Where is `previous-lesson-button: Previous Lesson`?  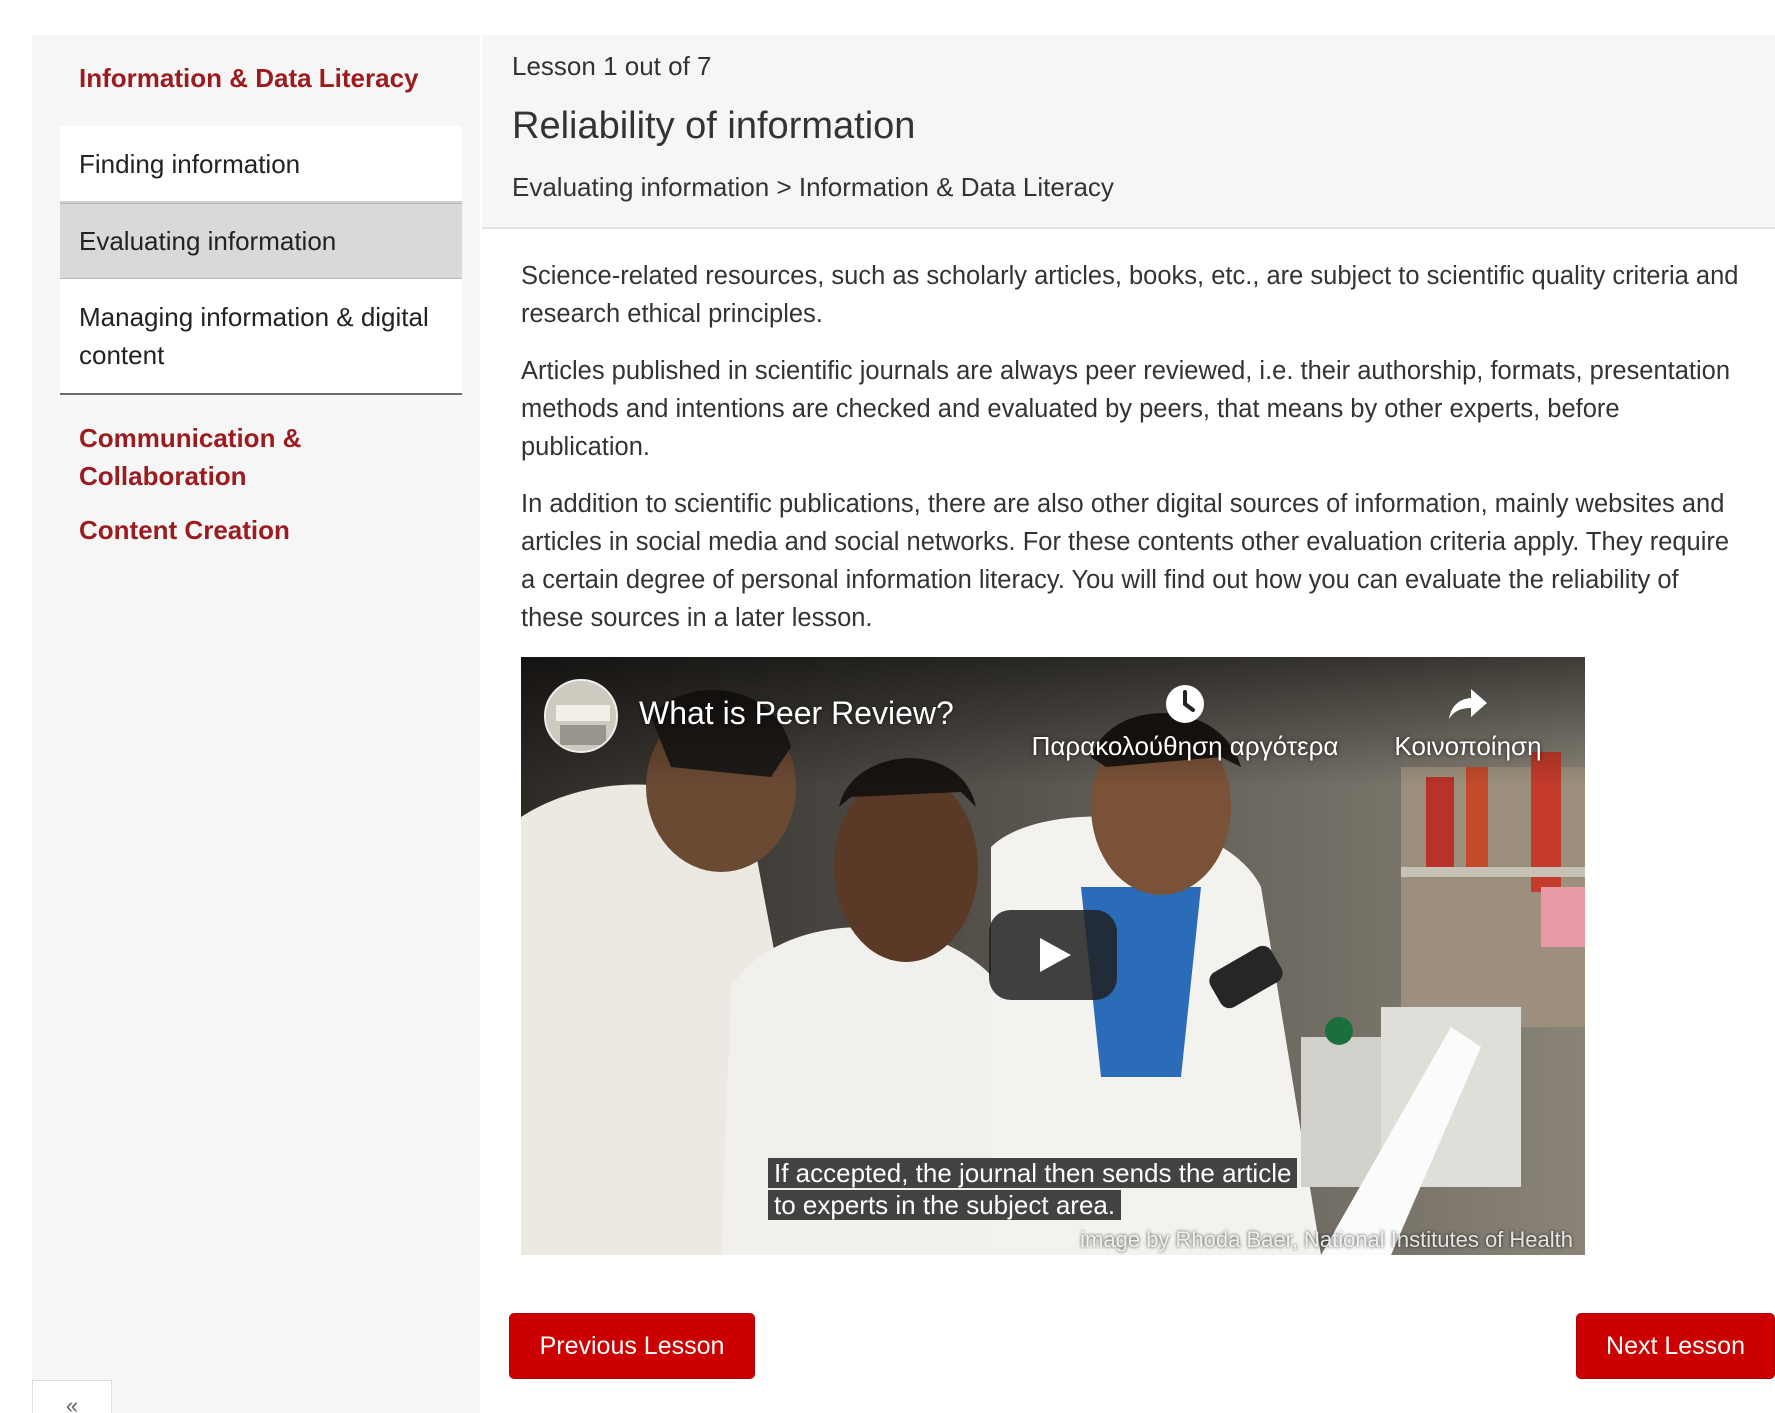
previous-lesson-button: Previous Lesson is located at coordinates (632, 1346).